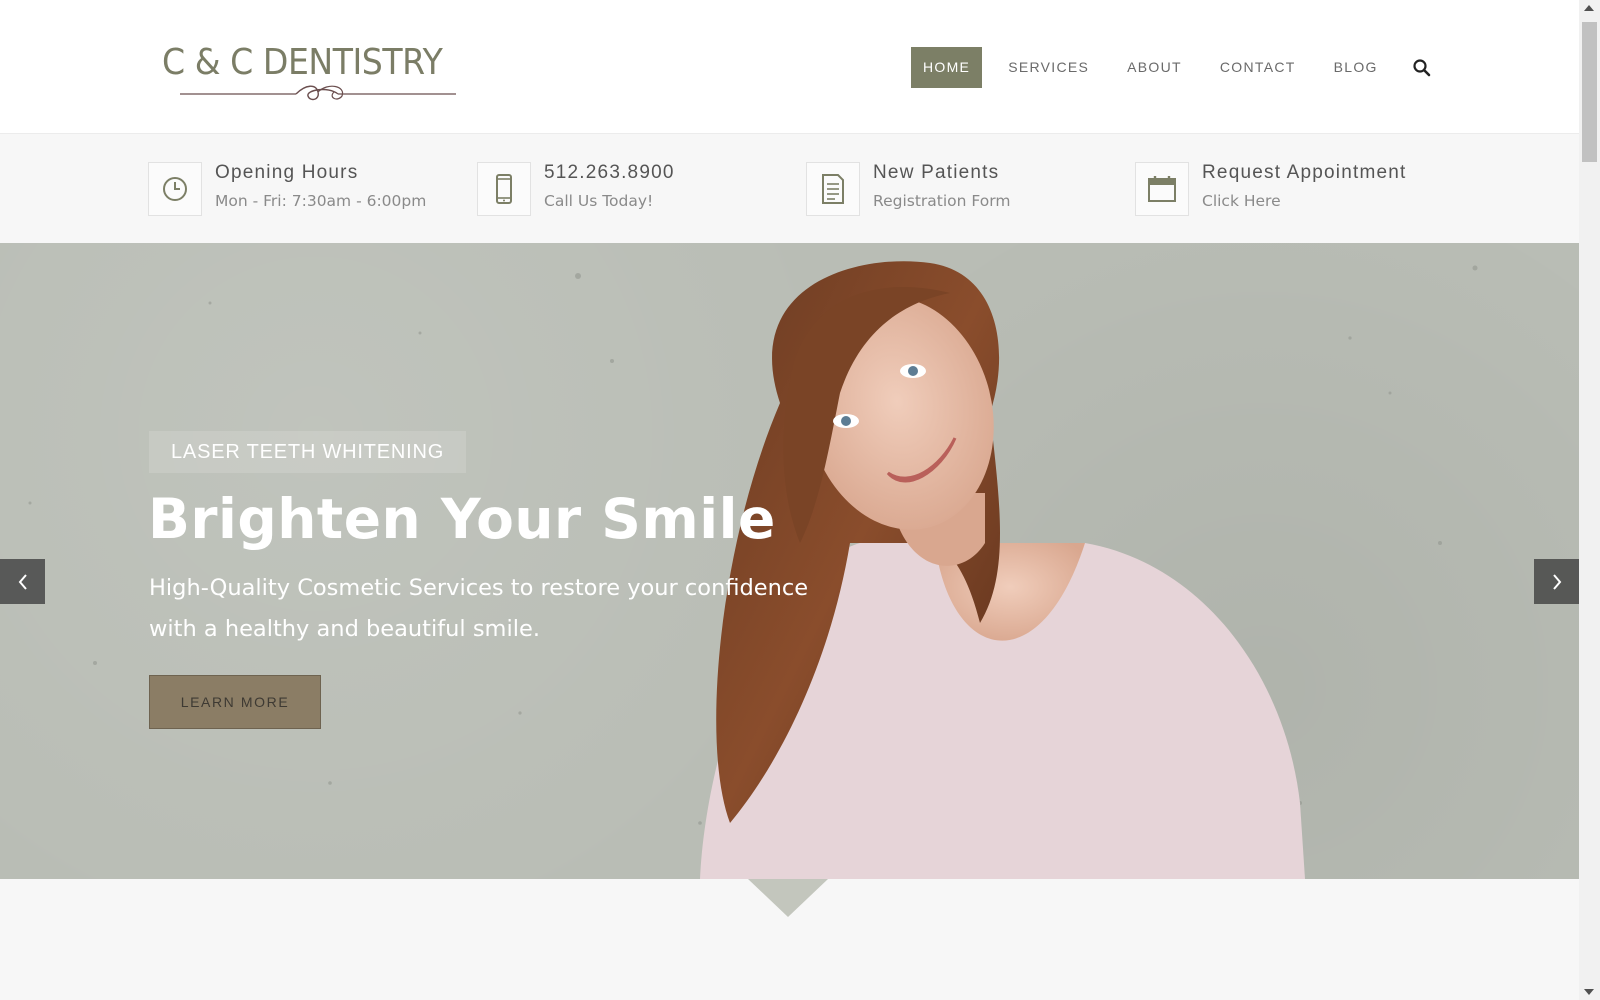  Describe the element at coordinates (942, 201) in the screenshot. I see `info-subtitle: Registration Form` at that location.